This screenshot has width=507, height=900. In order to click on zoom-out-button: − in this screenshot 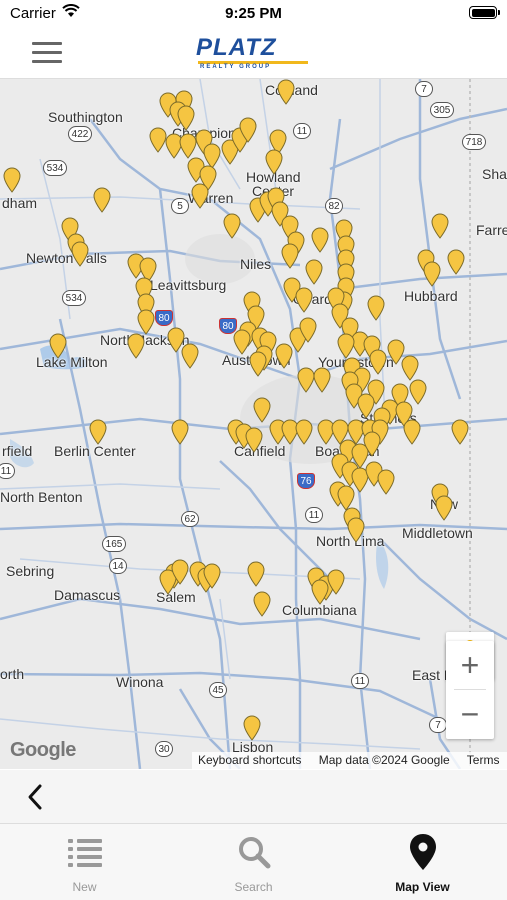, I will do `click(470, 714)`.